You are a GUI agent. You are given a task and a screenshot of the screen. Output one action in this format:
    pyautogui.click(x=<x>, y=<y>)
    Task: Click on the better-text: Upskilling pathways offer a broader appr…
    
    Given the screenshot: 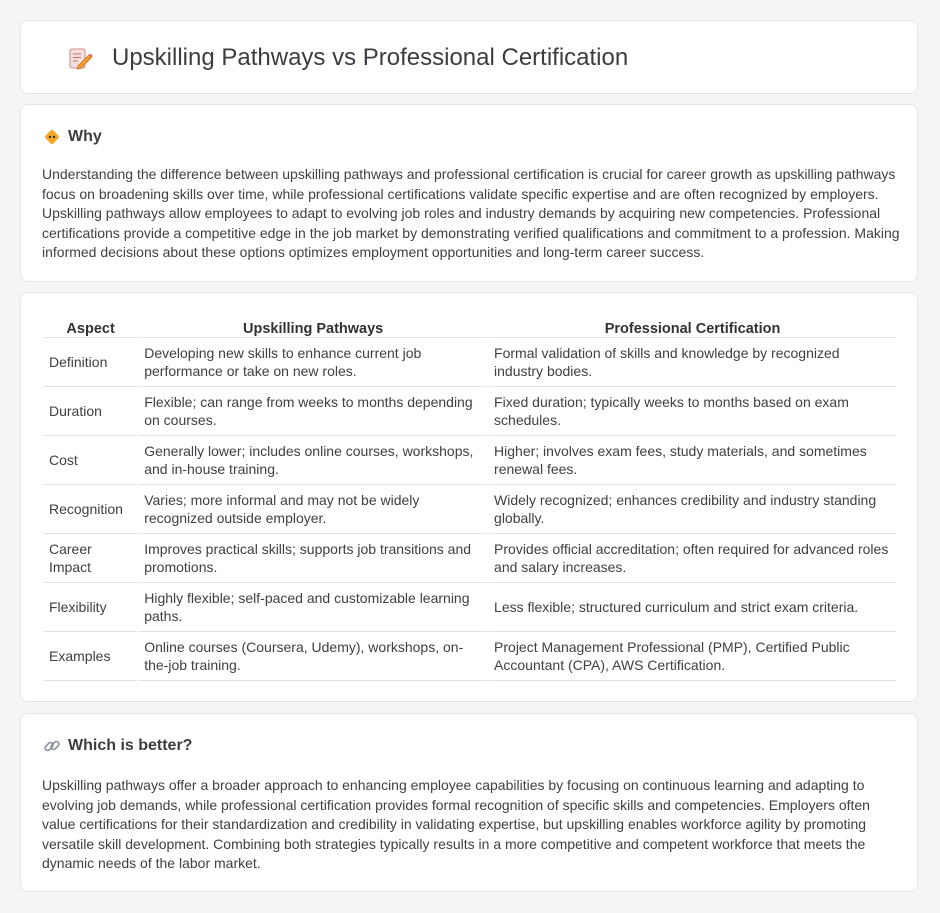 What is the action you would take?
    pyautogui.click(x=456, y=824)
    